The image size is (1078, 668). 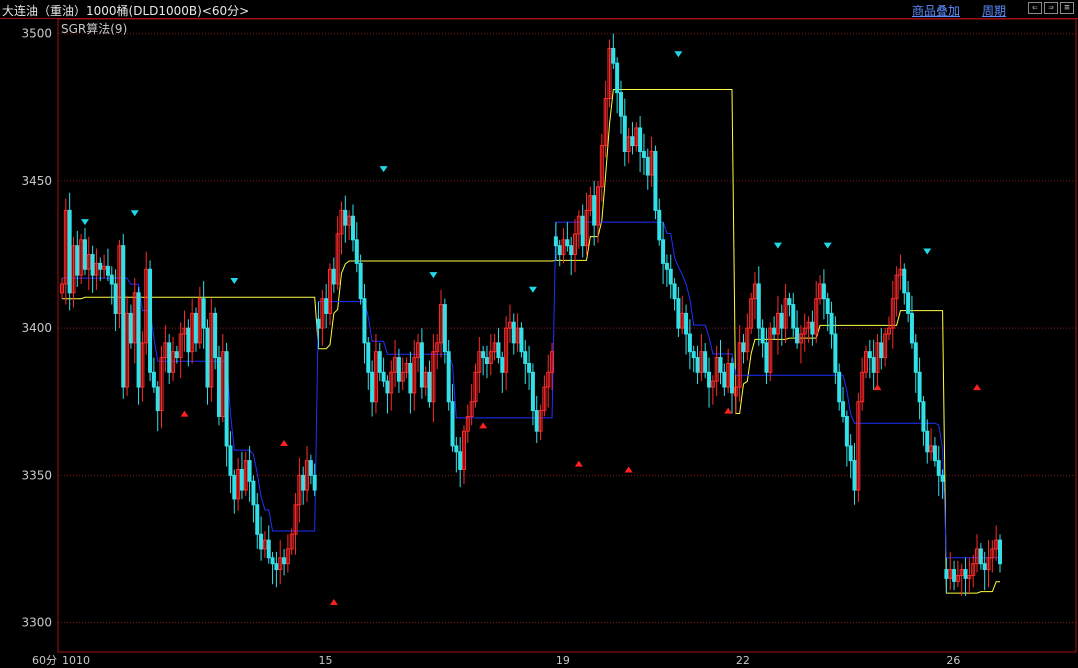 What do you see at coordinates (36, 34) in the screenshot?
I see `y-tick-label: 3500` at bounding box center [36, 34].